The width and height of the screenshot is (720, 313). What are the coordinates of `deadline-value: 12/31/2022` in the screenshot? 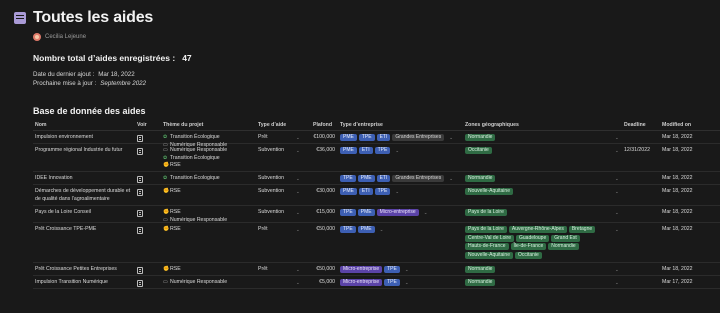 It's located at (637, 151).